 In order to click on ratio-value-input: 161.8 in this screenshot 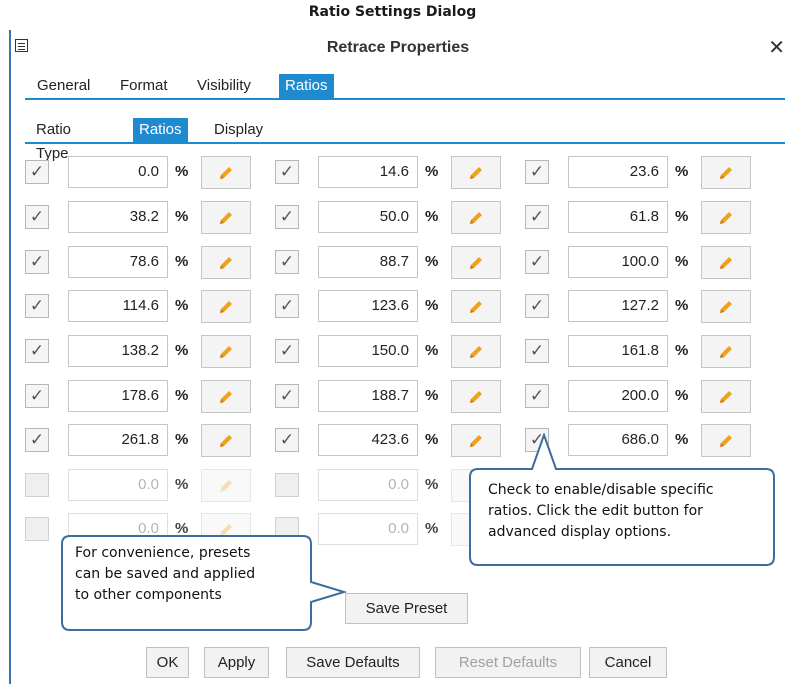, I will do `click(618, 351)`.